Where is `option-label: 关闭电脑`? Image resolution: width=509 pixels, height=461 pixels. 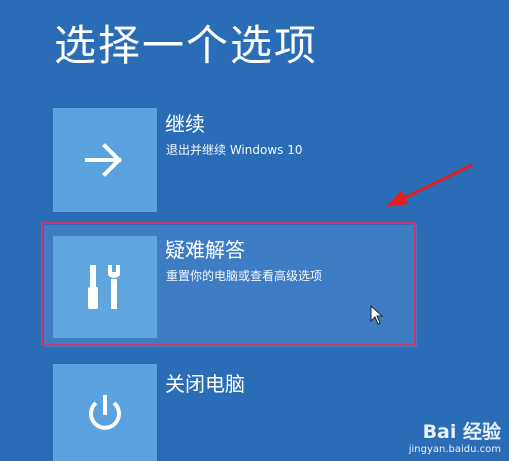 option-label: 关闭电脑 is located at coordinates (205, 384).